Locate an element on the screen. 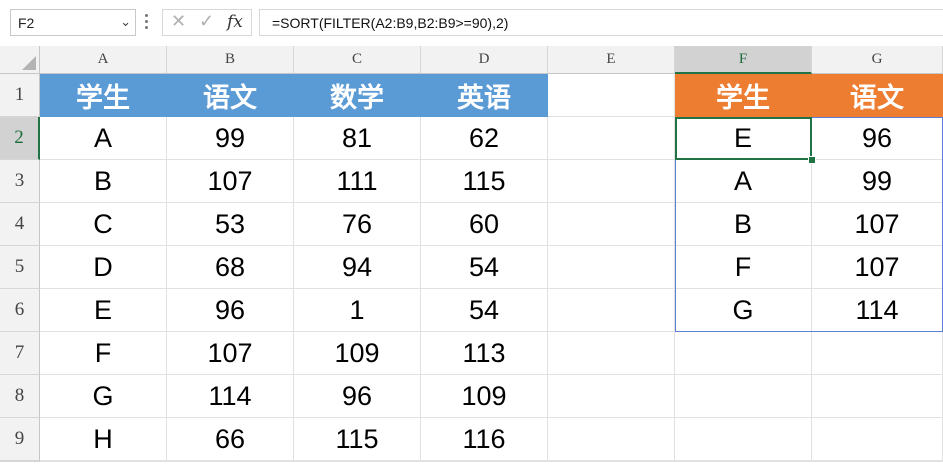  result-header-cell: 学生 is located at coordinates (743, 95).